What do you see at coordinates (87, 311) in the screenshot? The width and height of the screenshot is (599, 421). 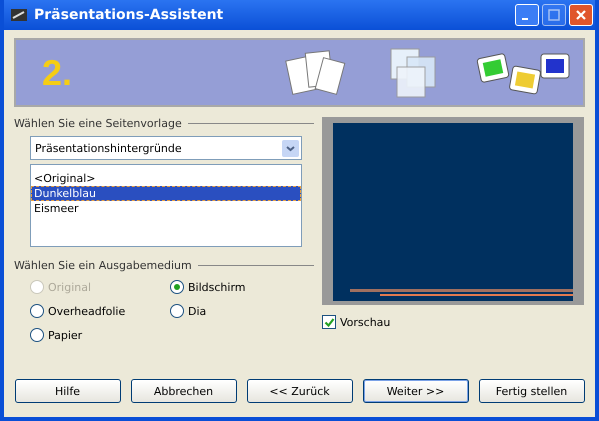 I see `radio-label: Overheadfolie` at bounding box center [87, 311].